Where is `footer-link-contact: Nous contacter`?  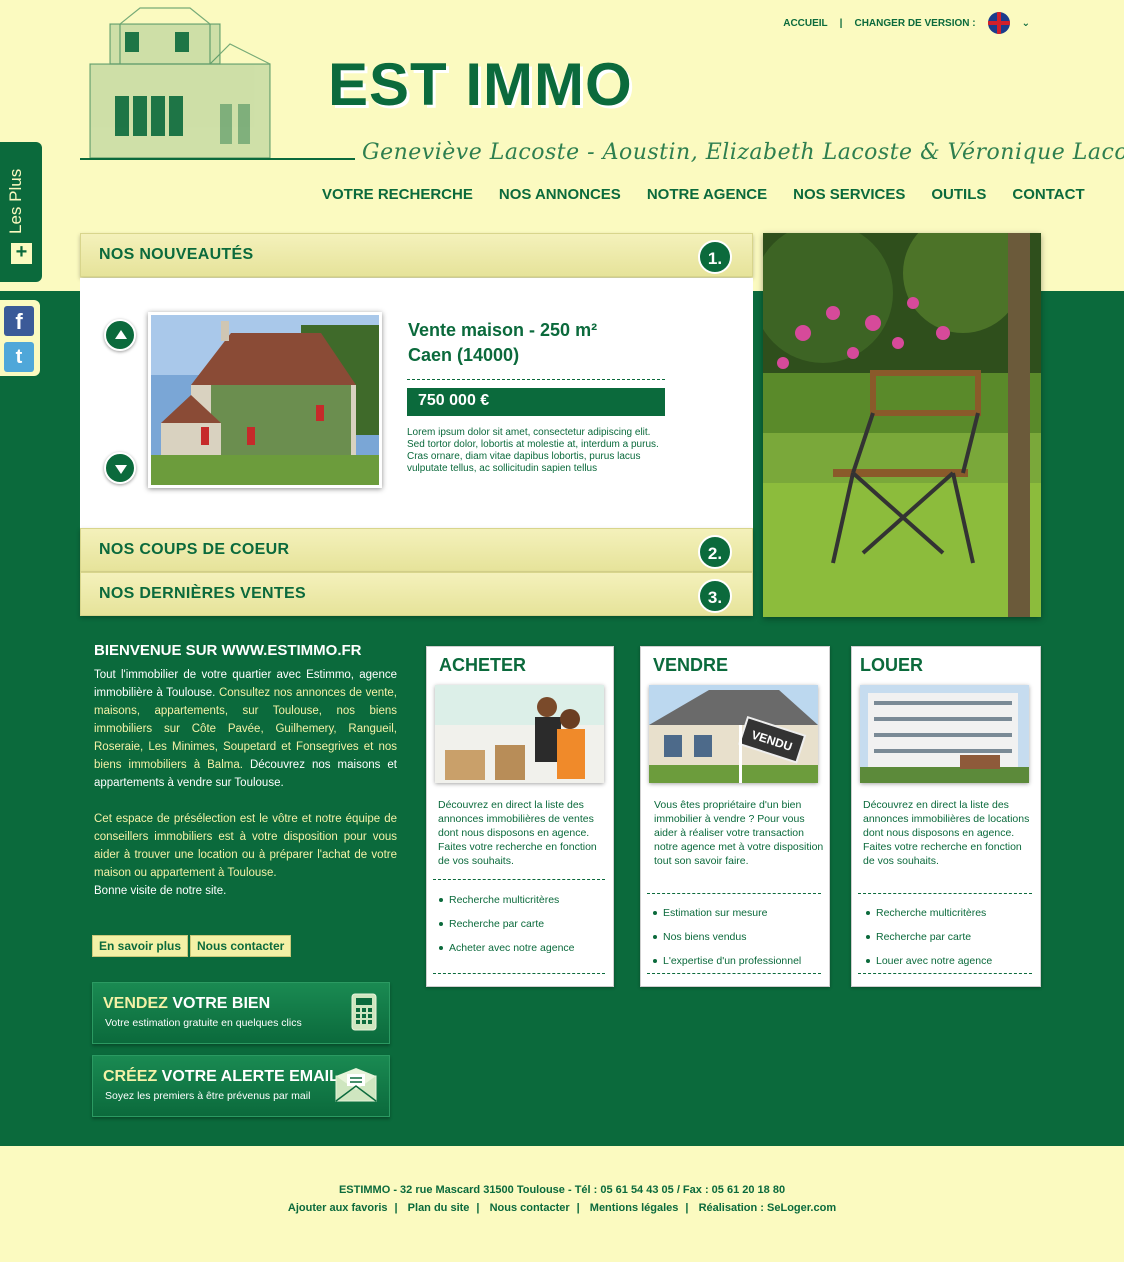
footer-link-contact: Nous contacter is located at coordinates (530, 1208).